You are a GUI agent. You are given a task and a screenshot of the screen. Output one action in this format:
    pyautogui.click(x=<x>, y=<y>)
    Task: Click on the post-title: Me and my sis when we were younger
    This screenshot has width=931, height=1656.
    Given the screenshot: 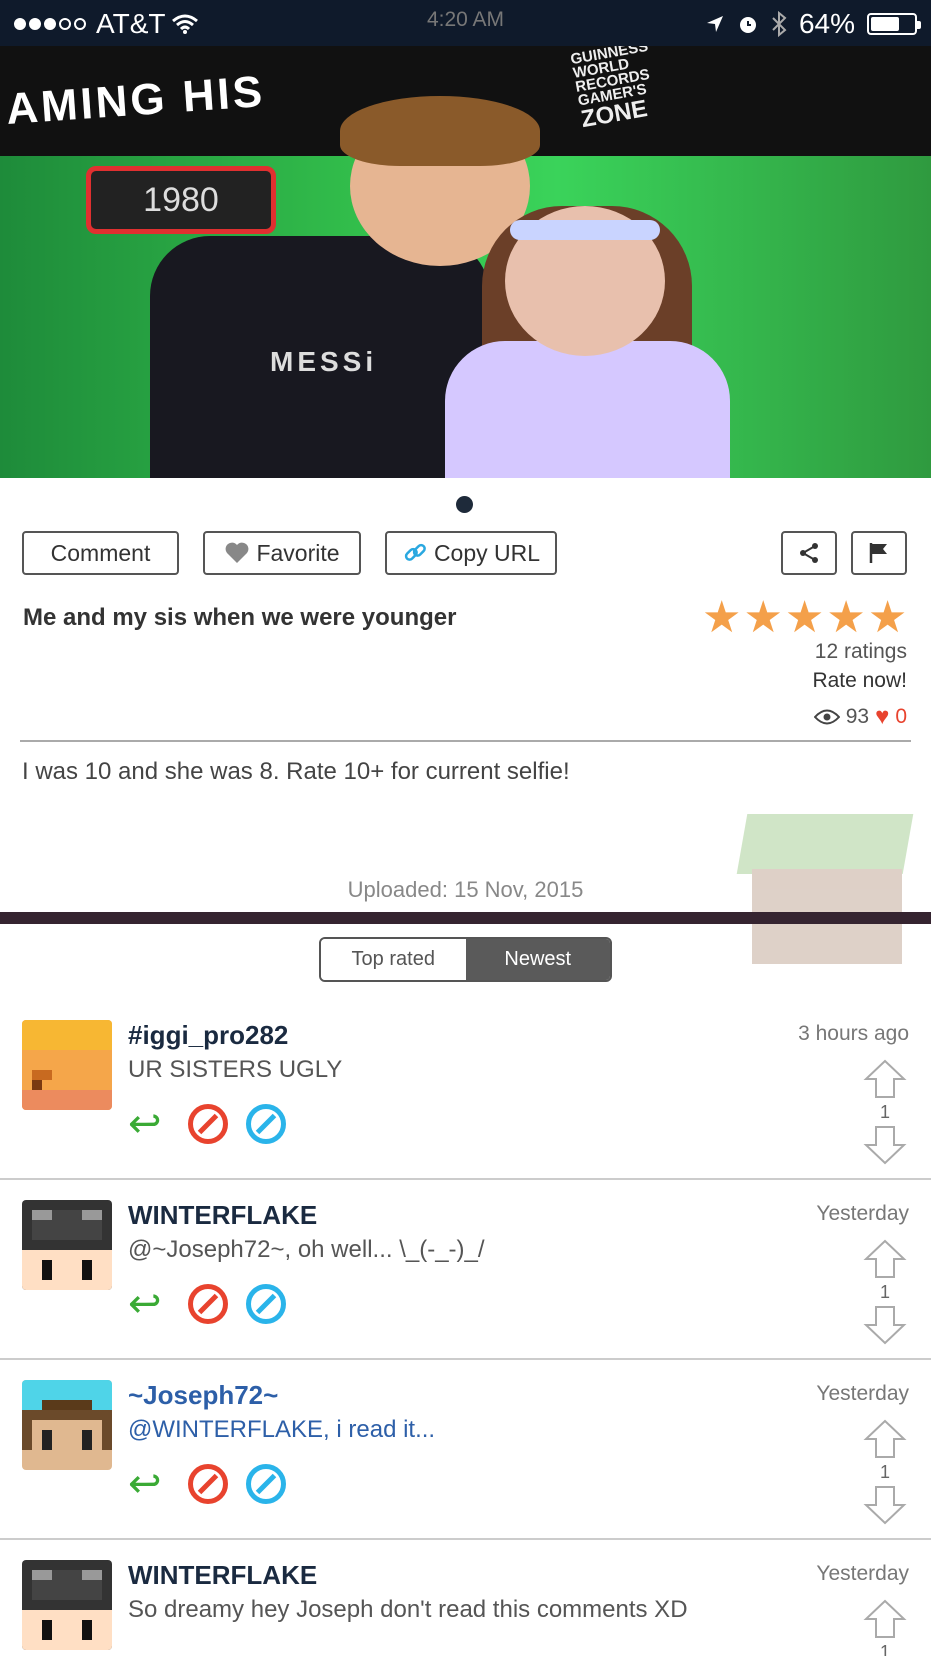 What is the action you would take?
    pyautogui.click(x=240, y=617)
    